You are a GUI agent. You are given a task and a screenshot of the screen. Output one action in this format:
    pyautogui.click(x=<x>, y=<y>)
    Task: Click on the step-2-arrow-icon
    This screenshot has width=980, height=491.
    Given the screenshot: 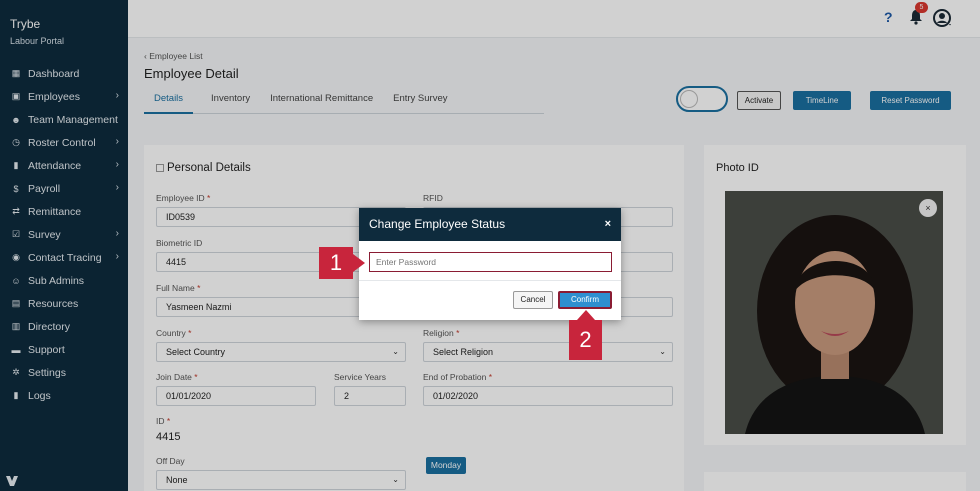 What is the action you would take?
    pyautogui.click(x=586, y=315)
    